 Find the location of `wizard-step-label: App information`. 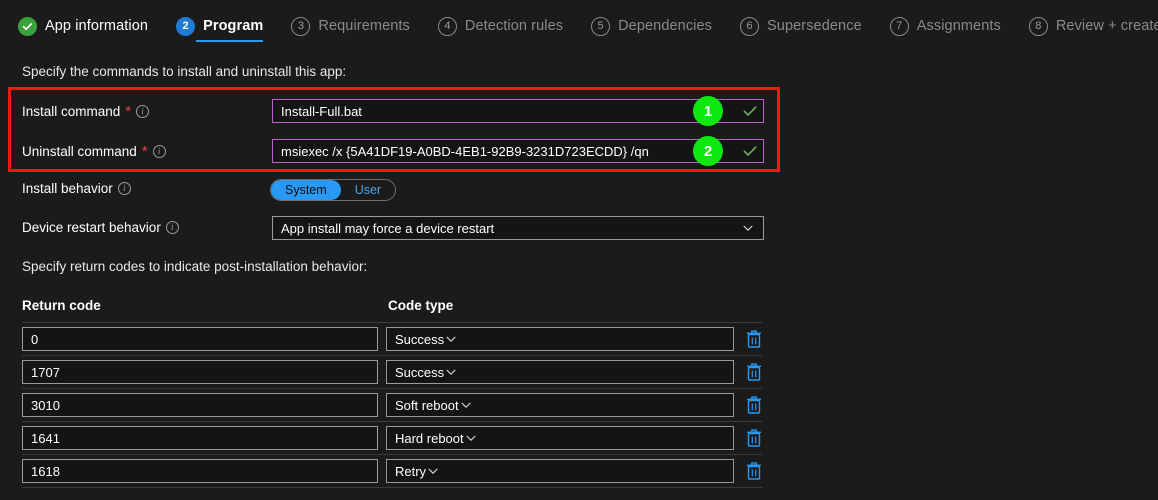

wizard-step-label: App information is located at coordinates (97, 26).